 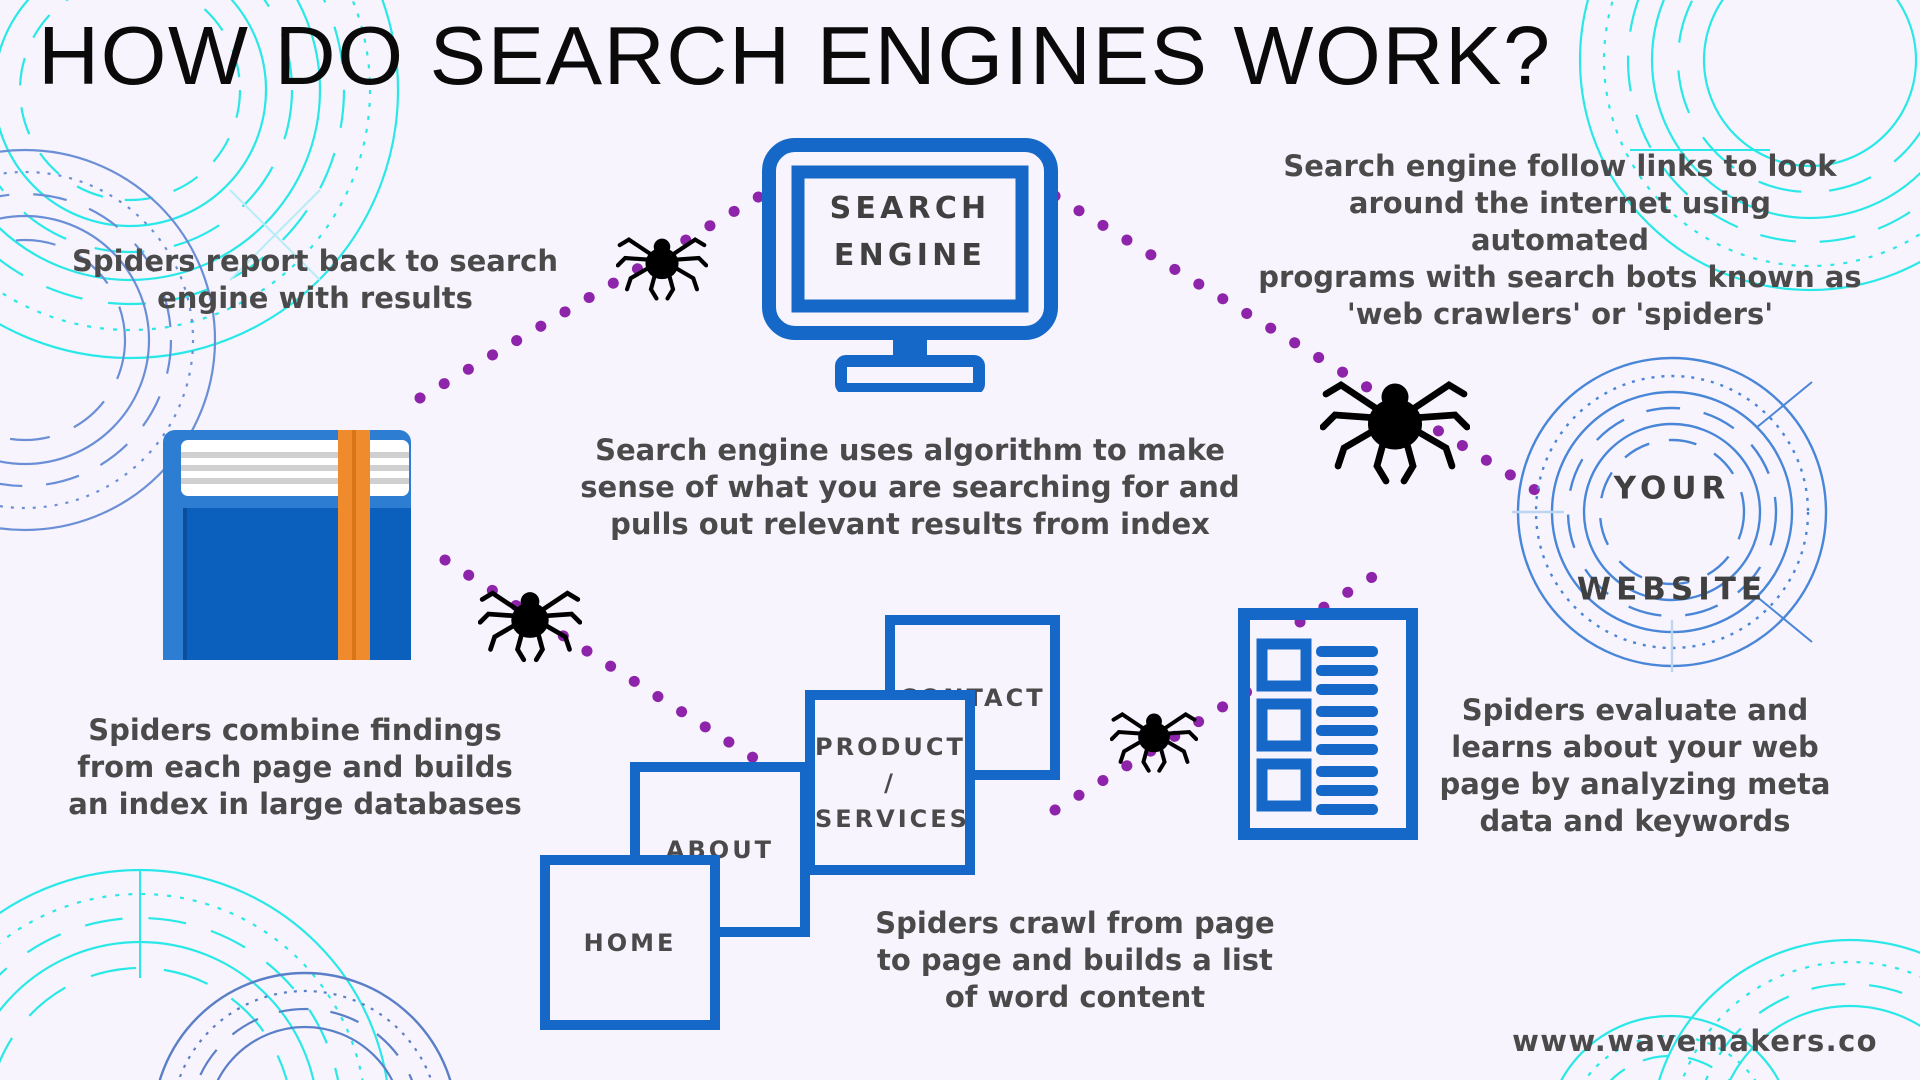 I want to click on your-website-line1: YOUR, so click(x=1672, y=488).